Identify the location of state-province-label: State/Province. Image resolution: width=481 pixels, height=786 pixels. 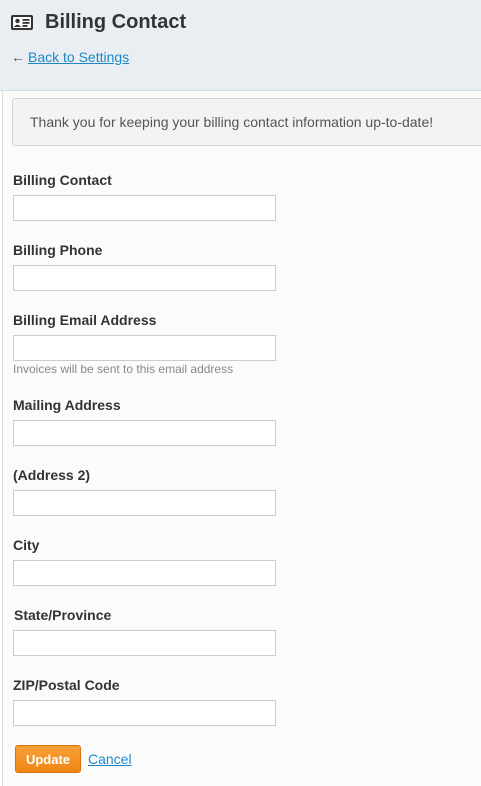
(63, 615).